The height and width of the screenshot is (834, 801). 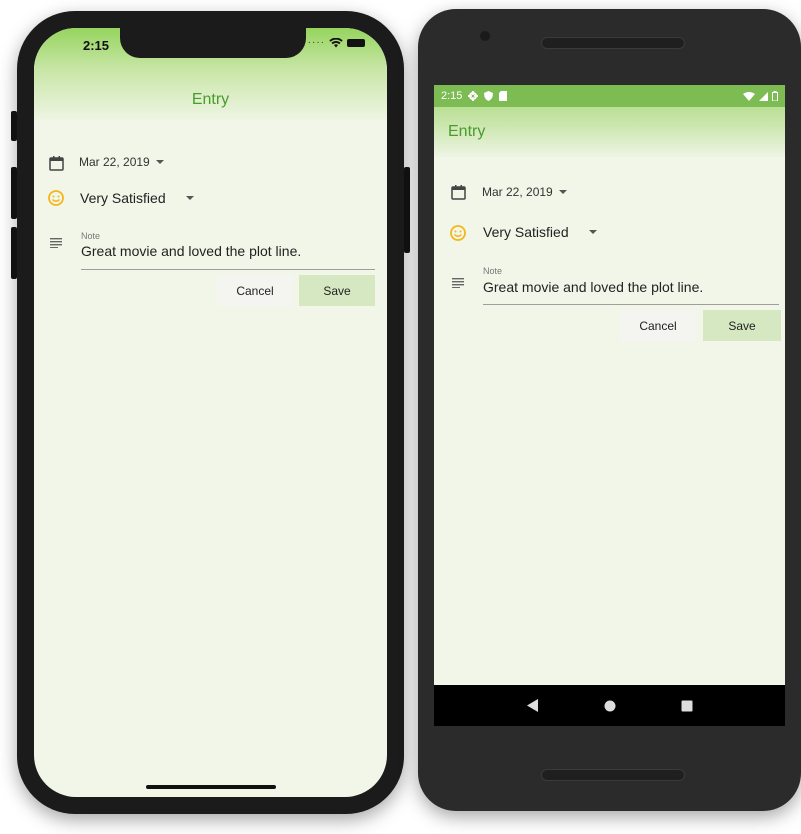 What do you see at coordinates (517, 192) in the screenshot?
I see `android-date-value: Mar 22, 2019` at bounding box center [517, 192].